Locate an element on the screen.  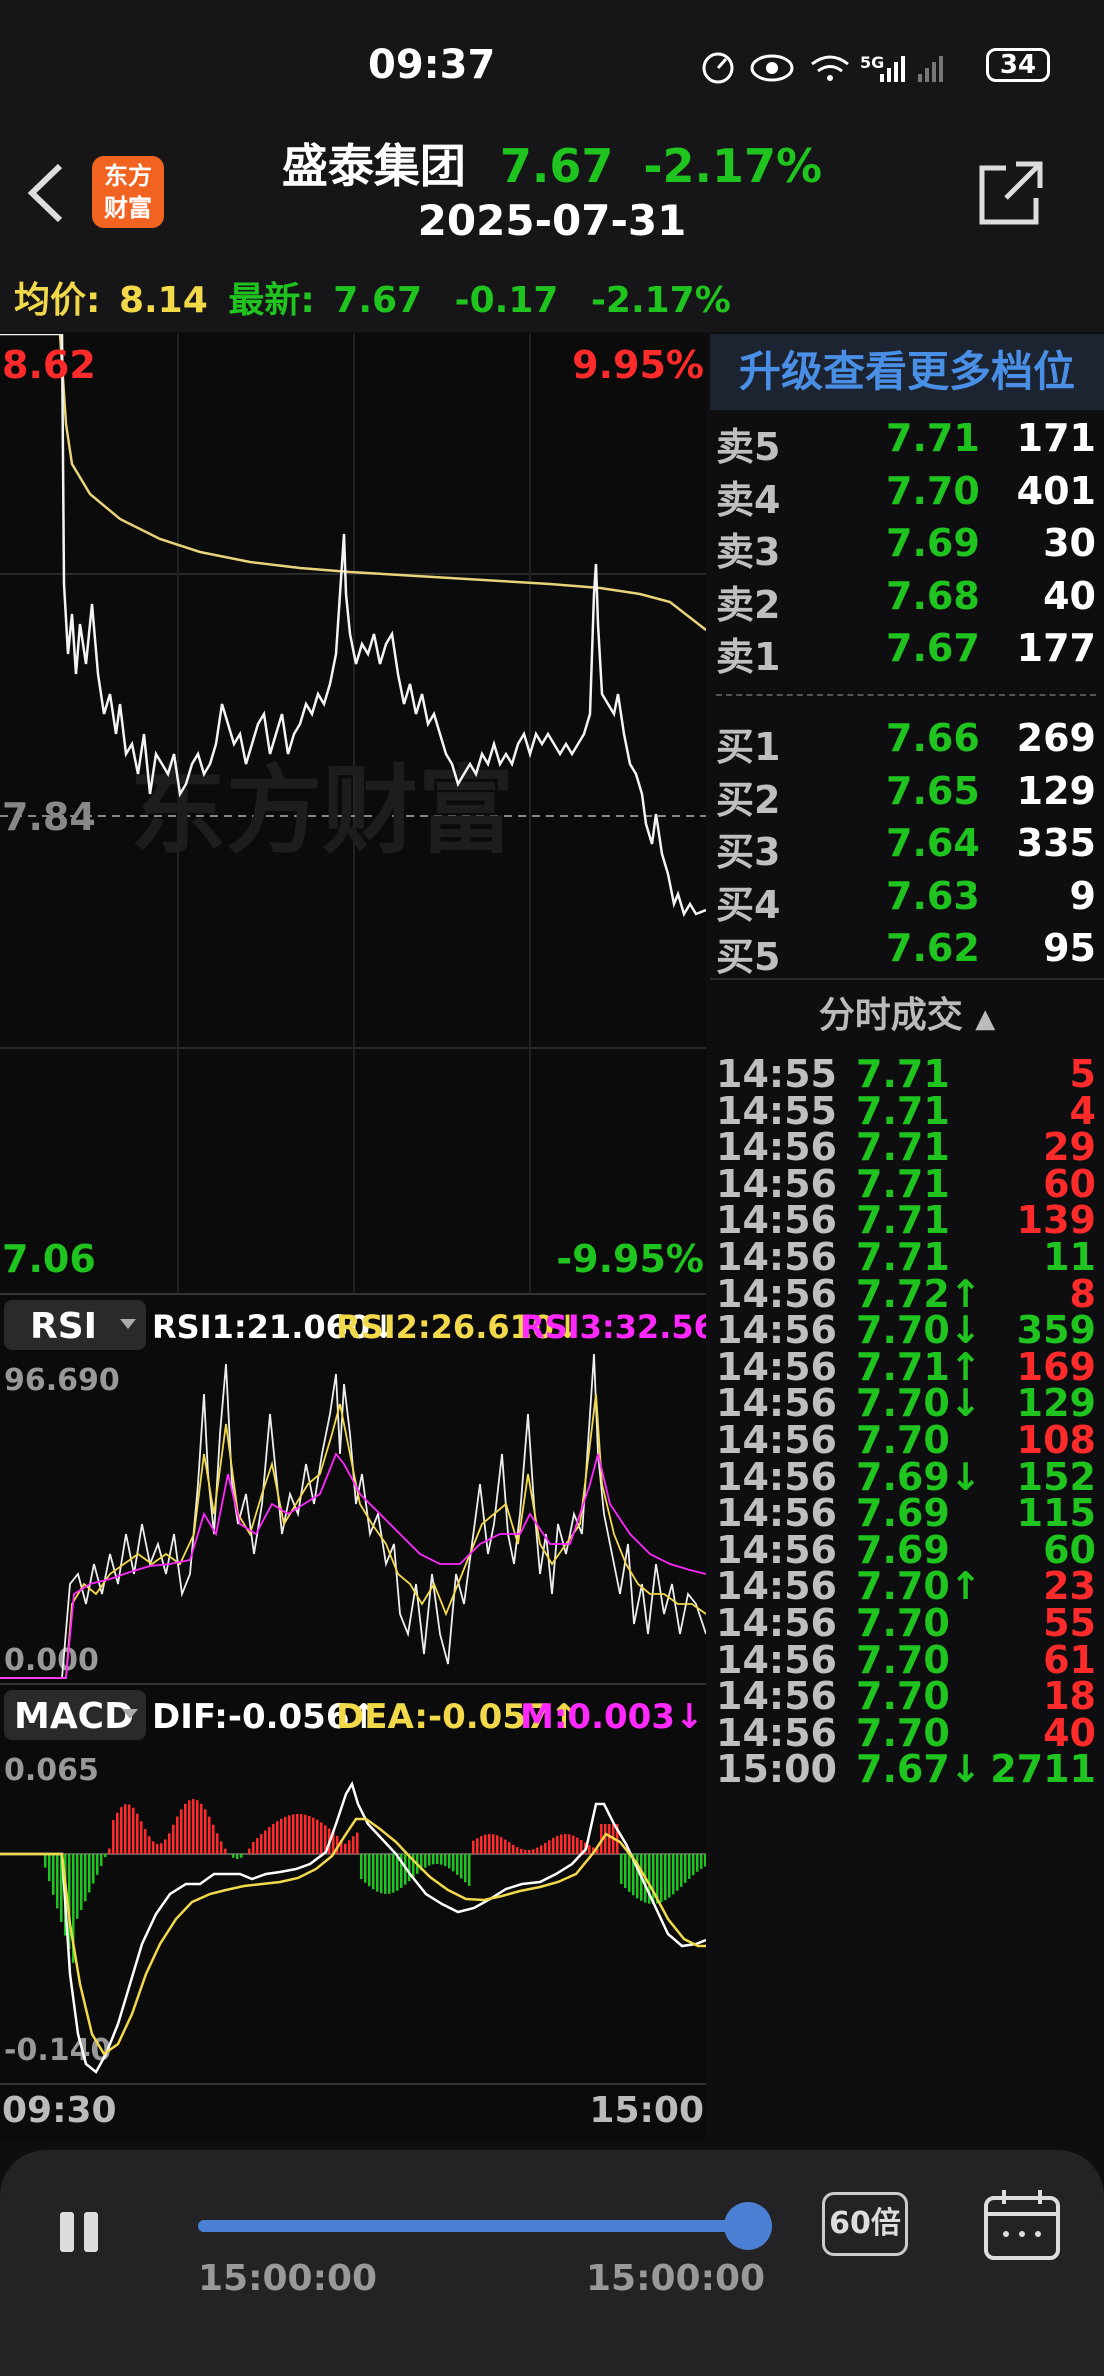
ask-row: 卖5 7.71 171 is located at coordinates (907, 442).